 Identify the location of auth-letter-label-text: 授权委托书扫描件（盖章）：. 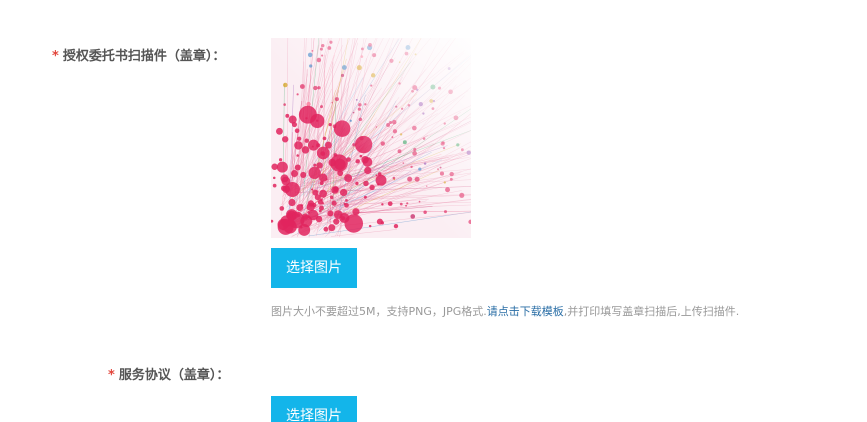
(144, 56).